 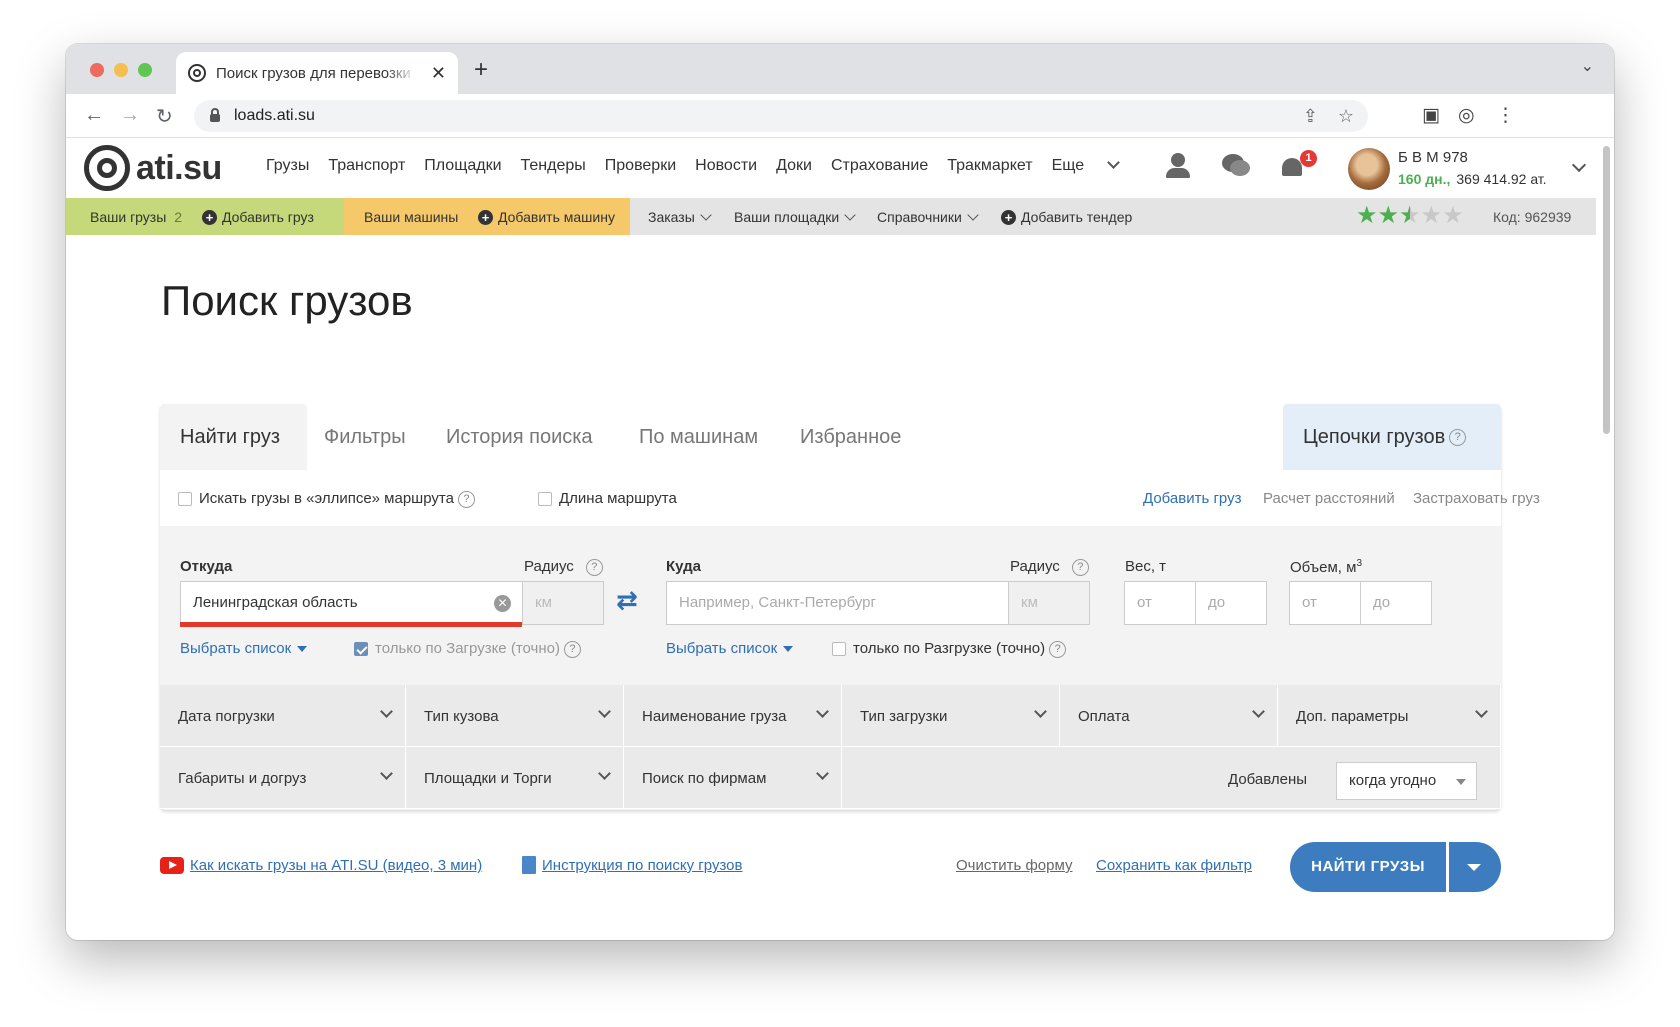 What do you see at coordinates (233, 437) in the screenshot?
I see `tab-find-load: Найти груз` at bounding box center [233, 437].